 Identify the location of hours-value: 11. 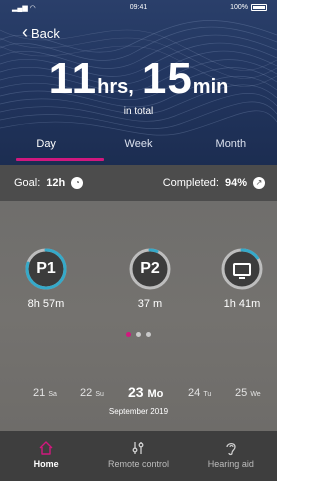
(73, 78).